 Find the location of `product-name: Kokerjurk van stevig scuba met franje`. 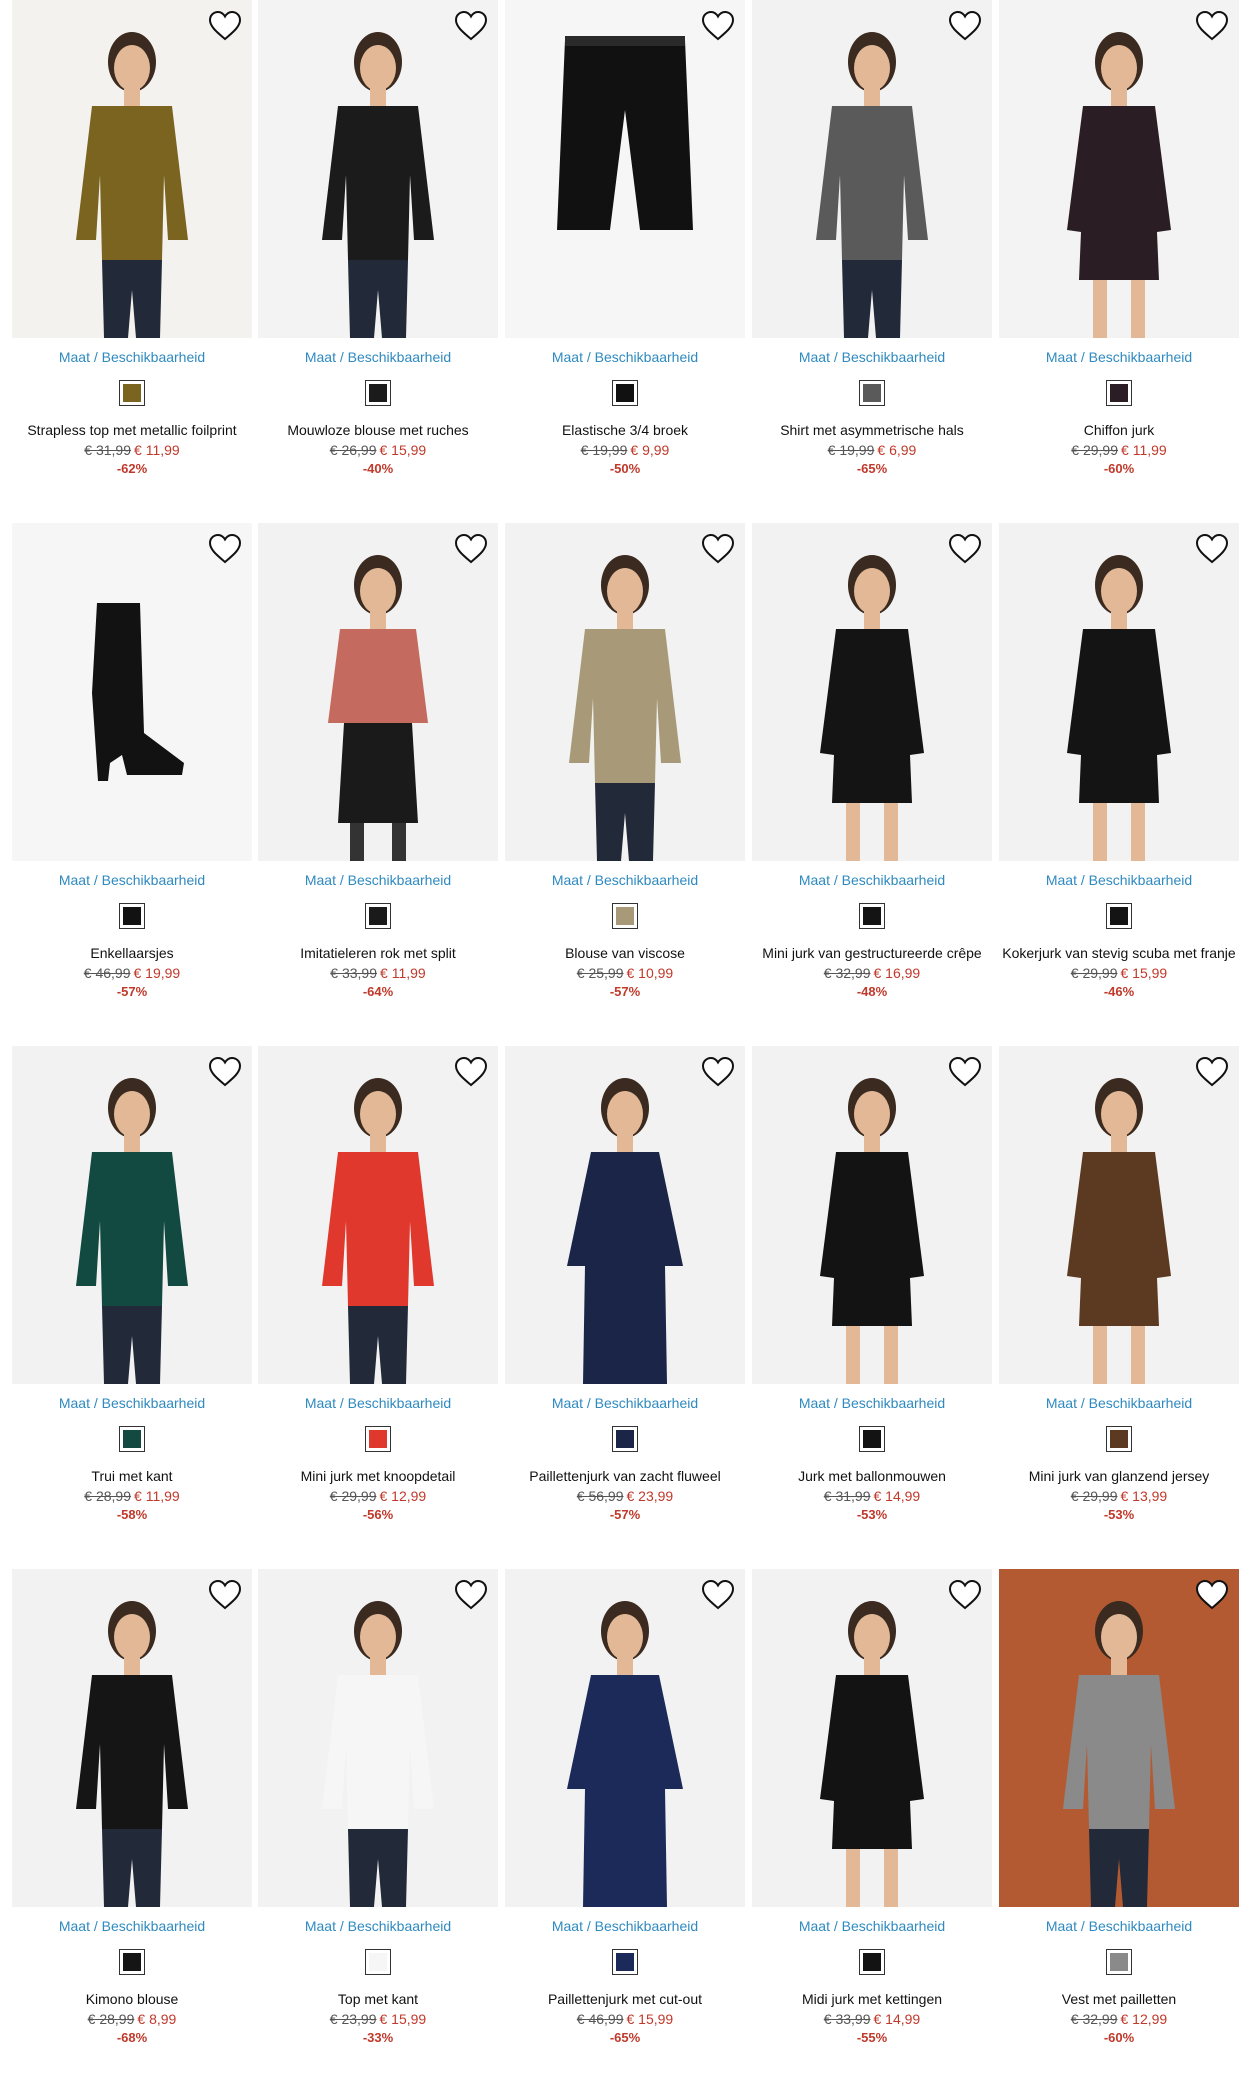

product-name: Kokerjurk van stevig scuba met franje is located at coordinates (1119, 953).